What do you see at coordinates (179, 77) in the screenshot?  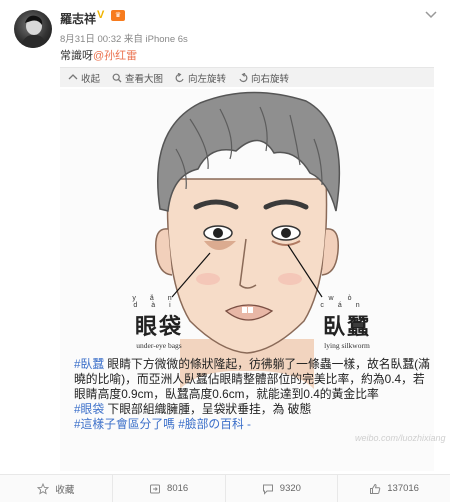 I see `rotate-left-icon` at bounding box center [179, 77].